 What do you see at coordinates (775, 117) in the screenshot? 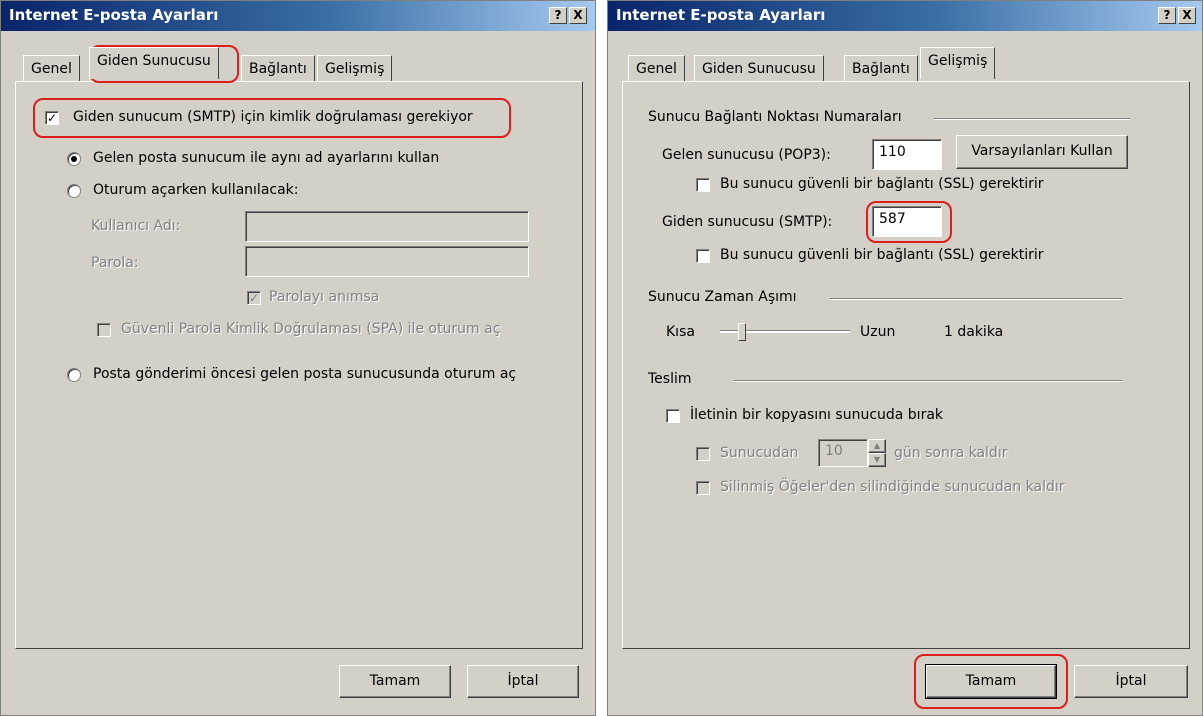
I see `group-ports-label: Sunucu Bağlantı Noktası Numaraları` at bounding box center [775, 117].